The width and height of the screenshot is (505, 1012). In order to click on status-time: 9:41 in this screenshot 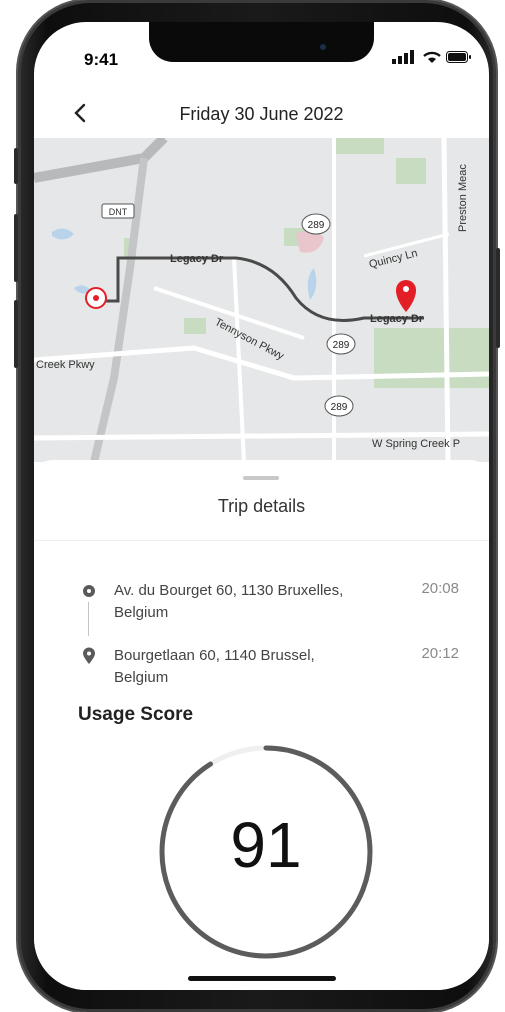, I will do `click(101, 59)`.